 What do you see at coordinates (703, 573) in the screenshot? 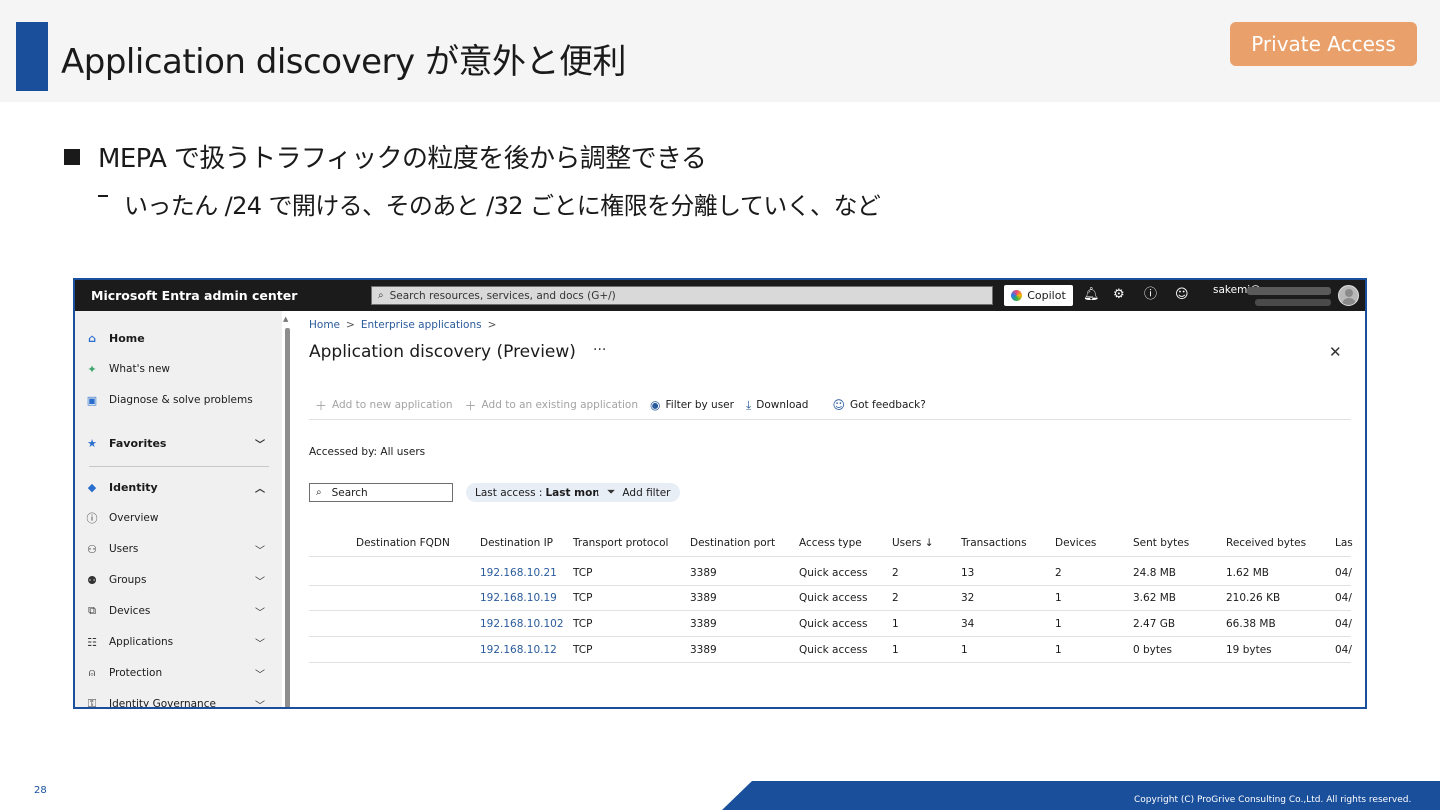
I see `cell-port: 3389` at bounding box center [703, 573].